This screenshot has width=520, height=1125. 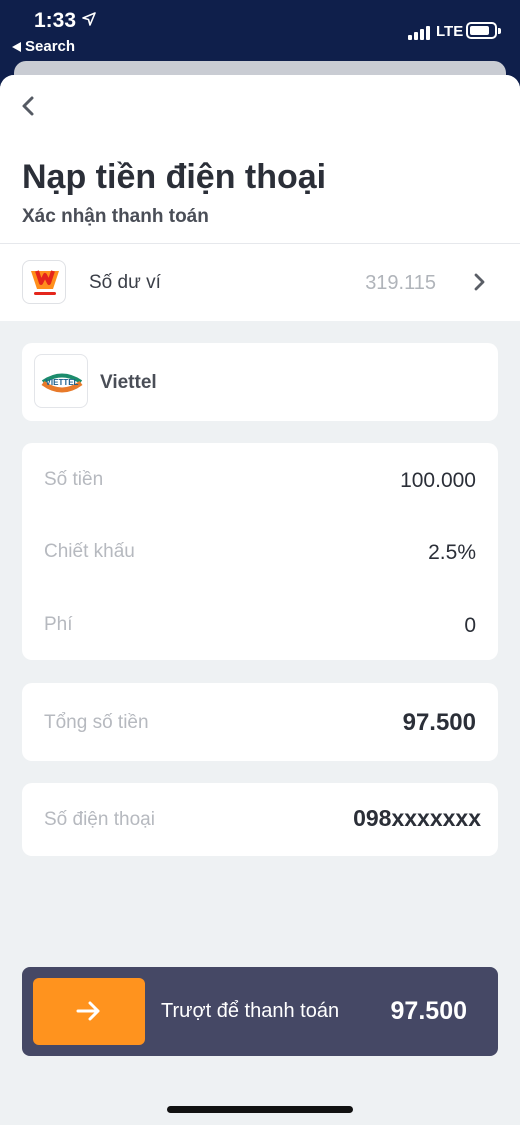 What do you see at coordinates (55, 20) in the screenshot?
I see `status-time: 1:33` at bounding box center [55, 20].